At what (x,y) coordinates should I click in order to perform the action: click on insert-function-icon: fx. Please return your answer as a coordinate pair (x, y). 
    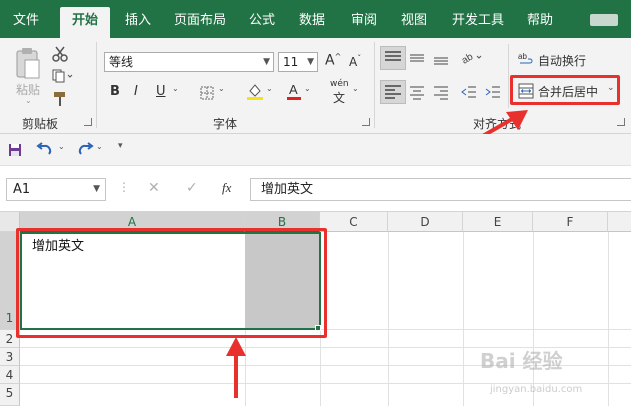
    Looking at the image, I should click on (226, 188).